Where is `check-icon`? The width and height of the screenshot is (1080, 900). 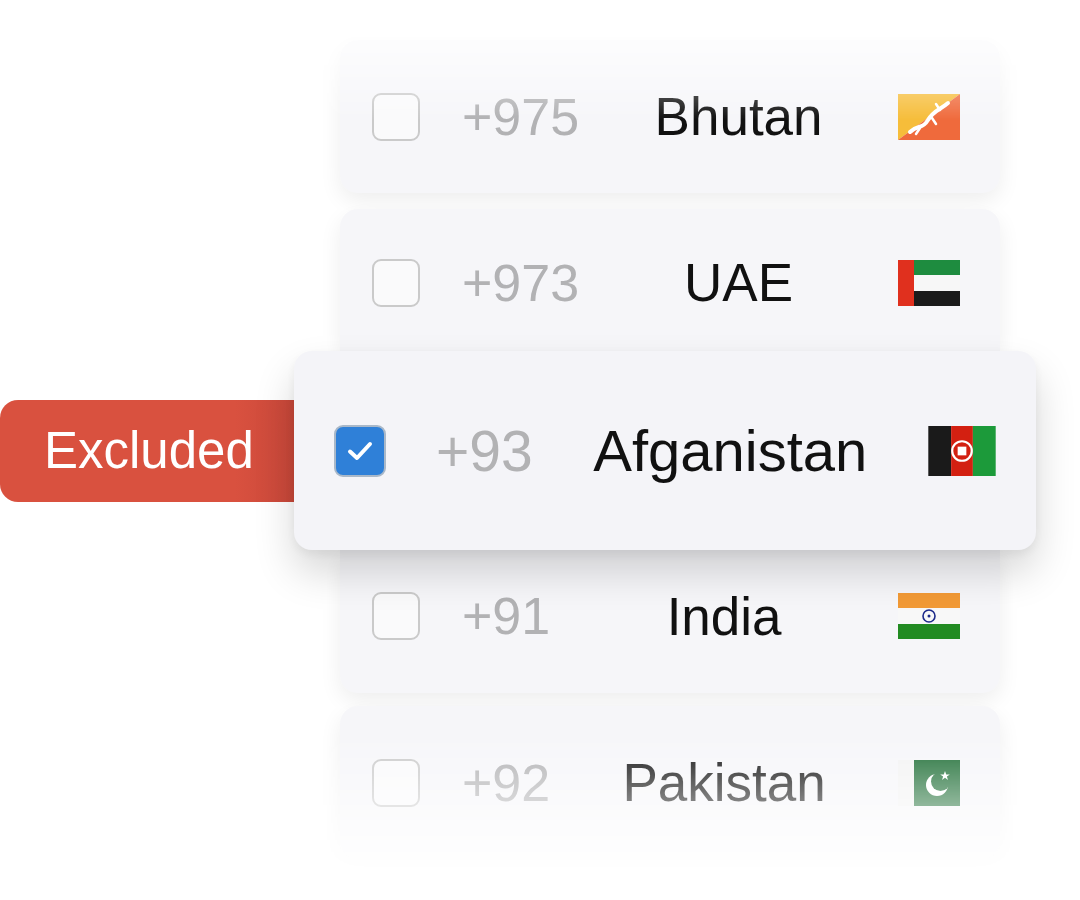 check-icon is located at coordinates (360, 450).